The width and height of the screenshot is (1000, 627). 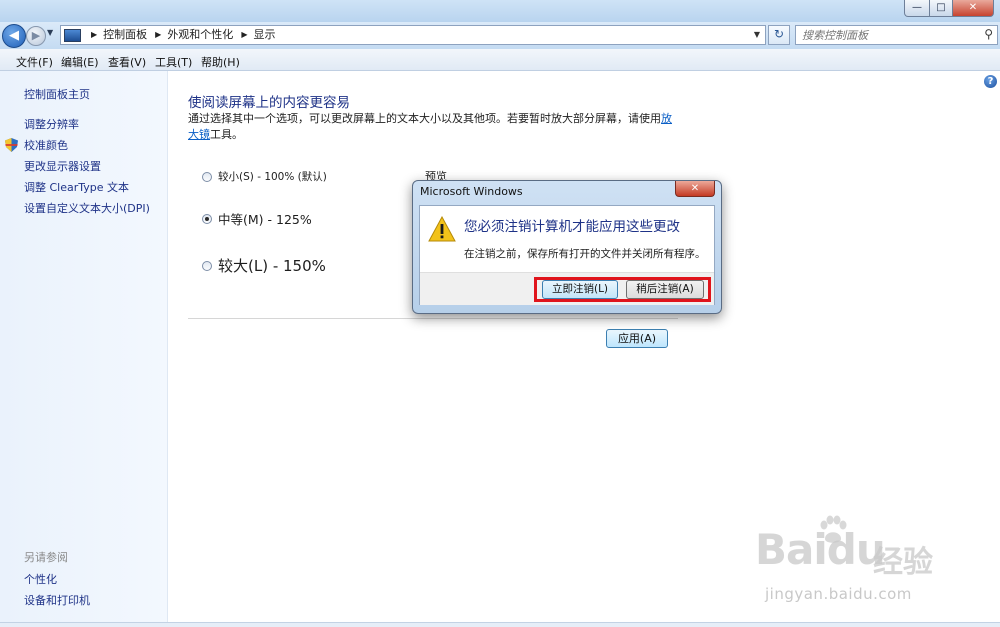 I want to click on watermark-brand: Baidu, so click(x=820, y=549).